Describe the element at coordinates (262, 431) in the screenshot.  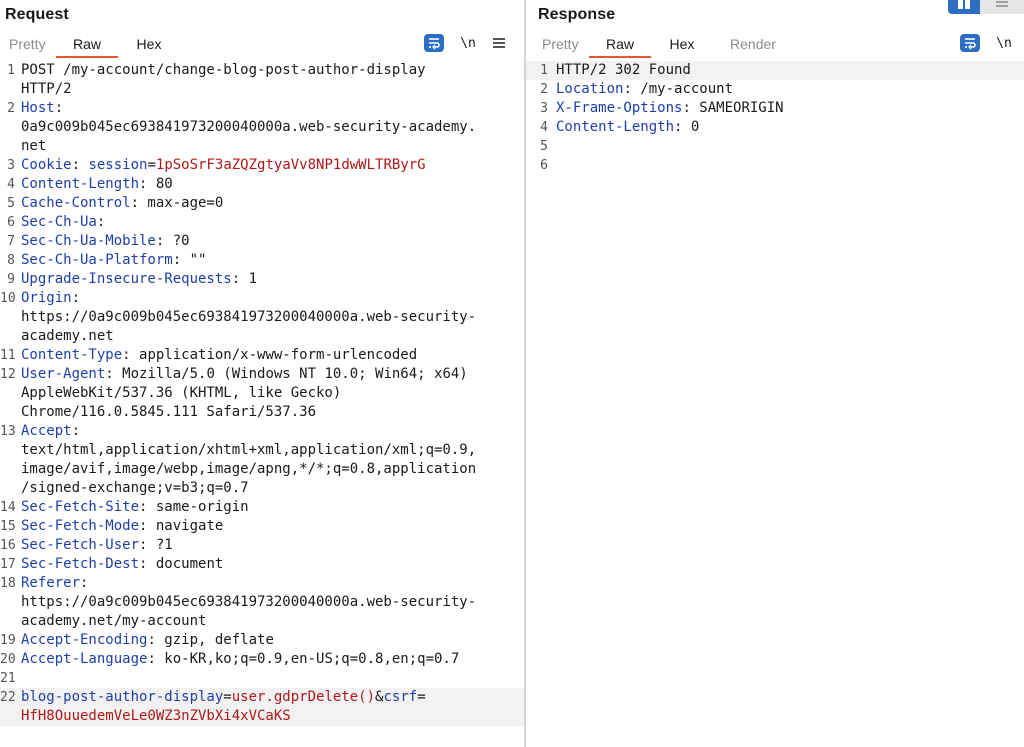
I see `code-line: 13 Accept:` at that location.